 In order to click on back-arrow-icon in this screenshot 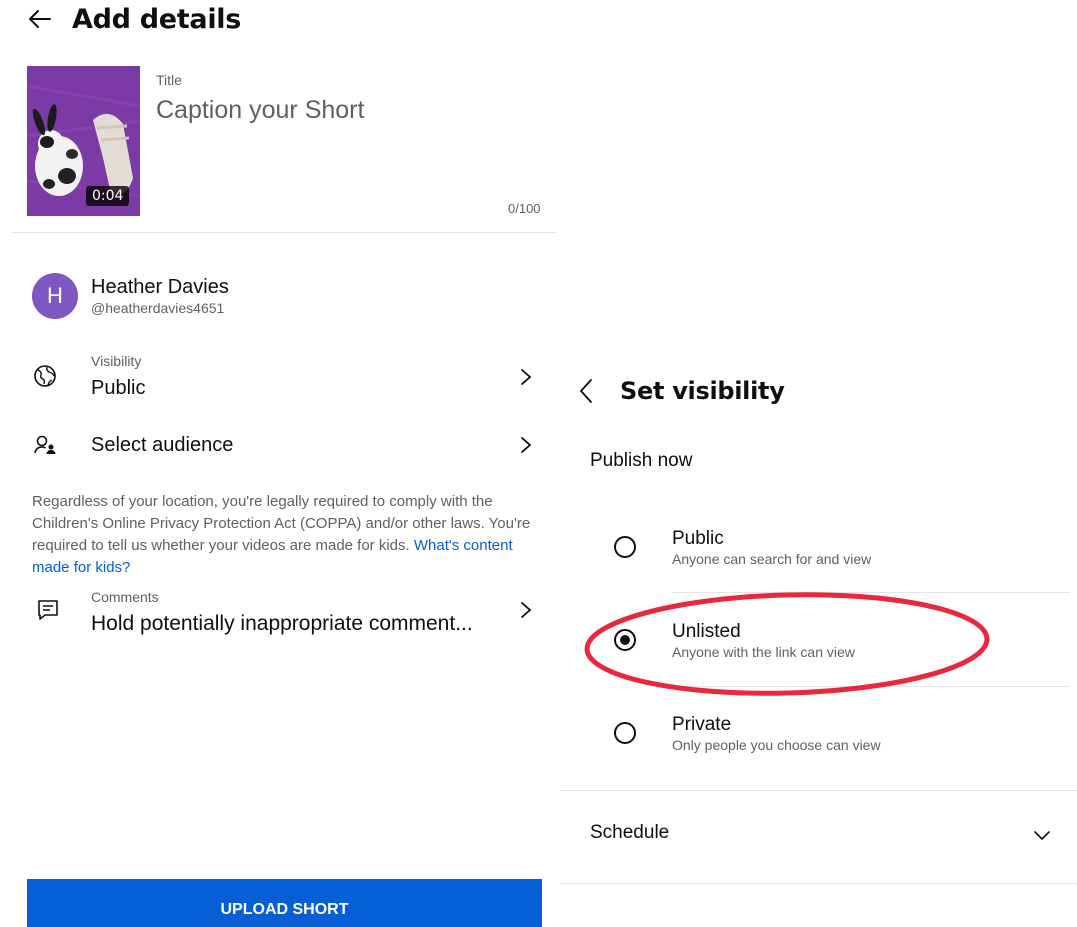, I will do `click(40, 19)`.